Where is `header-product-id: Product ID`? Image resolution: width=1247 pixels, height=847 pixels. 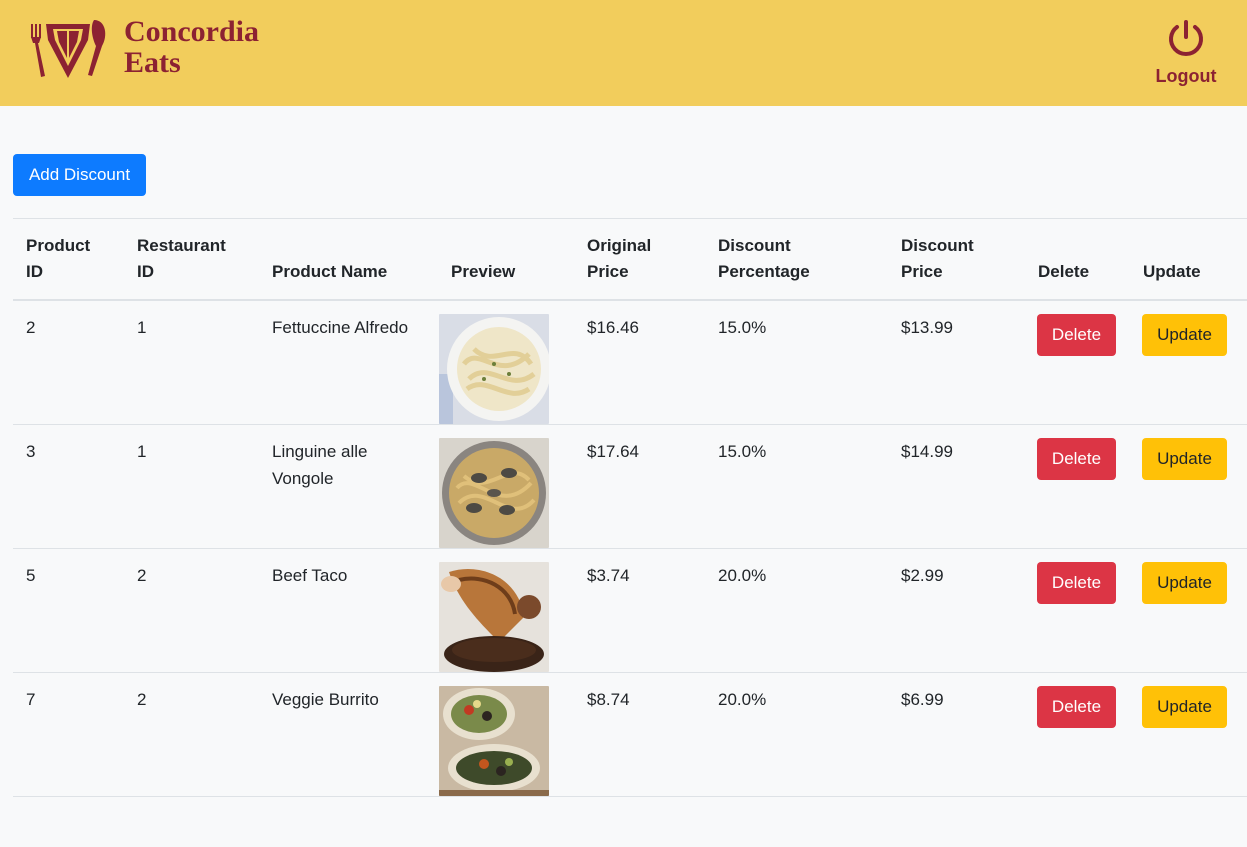 header-product-id: Product ID is located at coordinates (68, 259).